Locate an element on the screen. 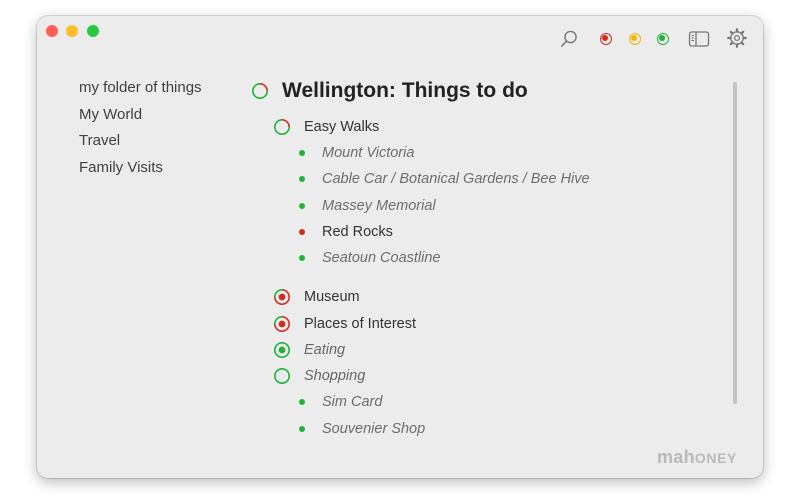  list-item: Cable Car / Botanical Gardens / Bee Hive is located at coordinates (444, 179).